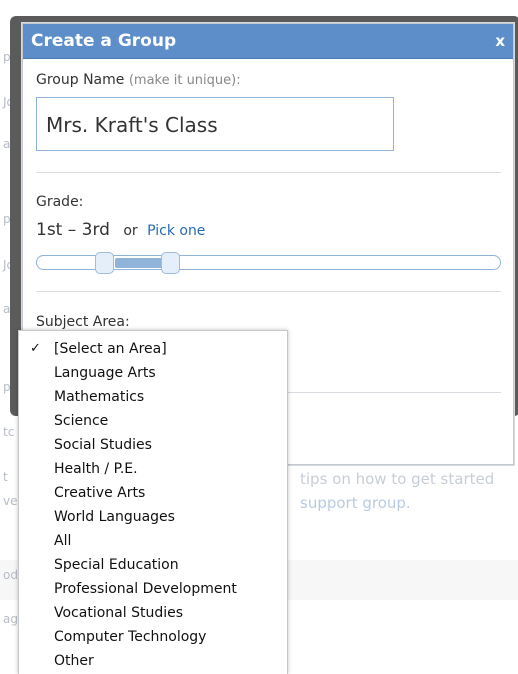 The width and height of the screenshot is (518, 674). What do you see at coordinates (397, 479) in the screenshot?
I see `background-tips-text: tips on how to get started` at bounding box center [397, 479].